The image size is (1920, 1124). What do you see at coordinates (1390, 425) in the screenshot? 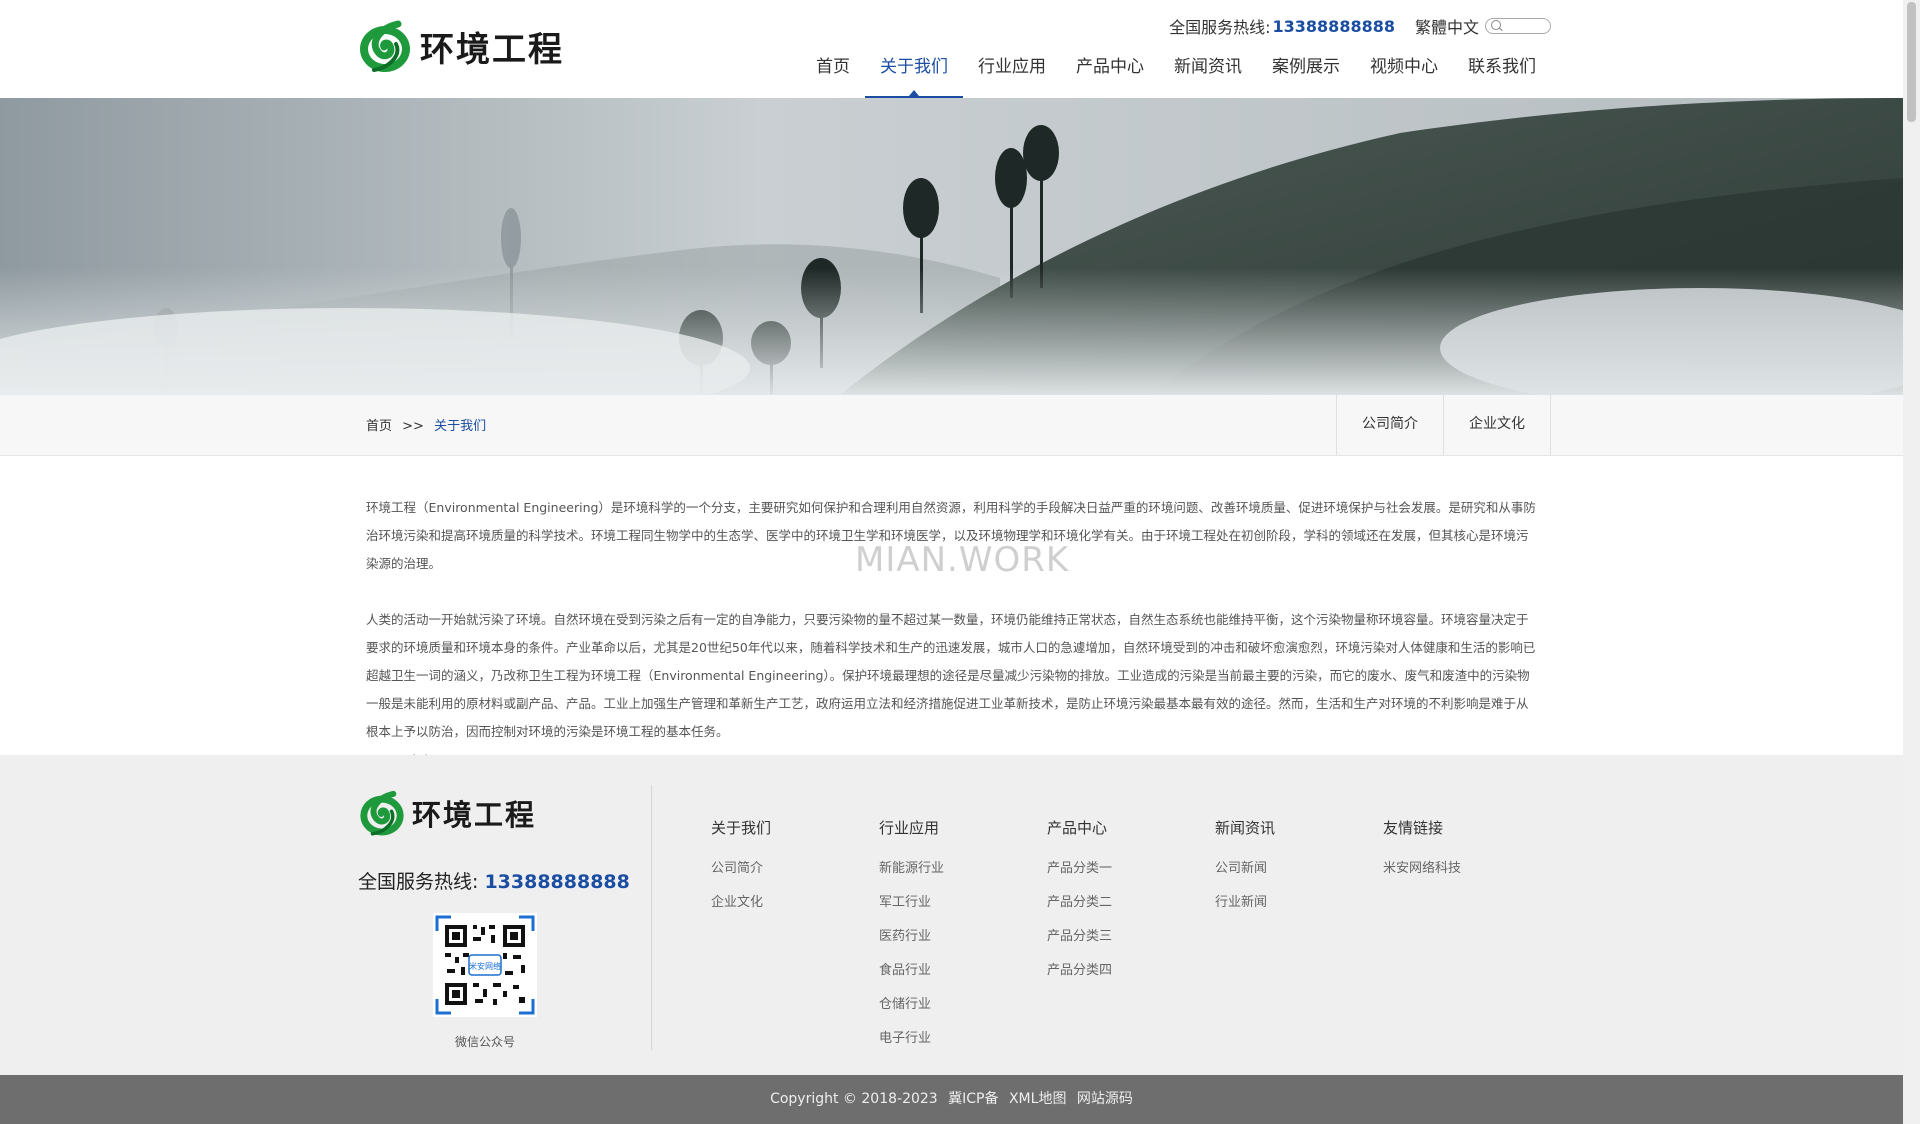
I see `subnav-company-intro: 公司简介` at bounding box center [1390, 425].